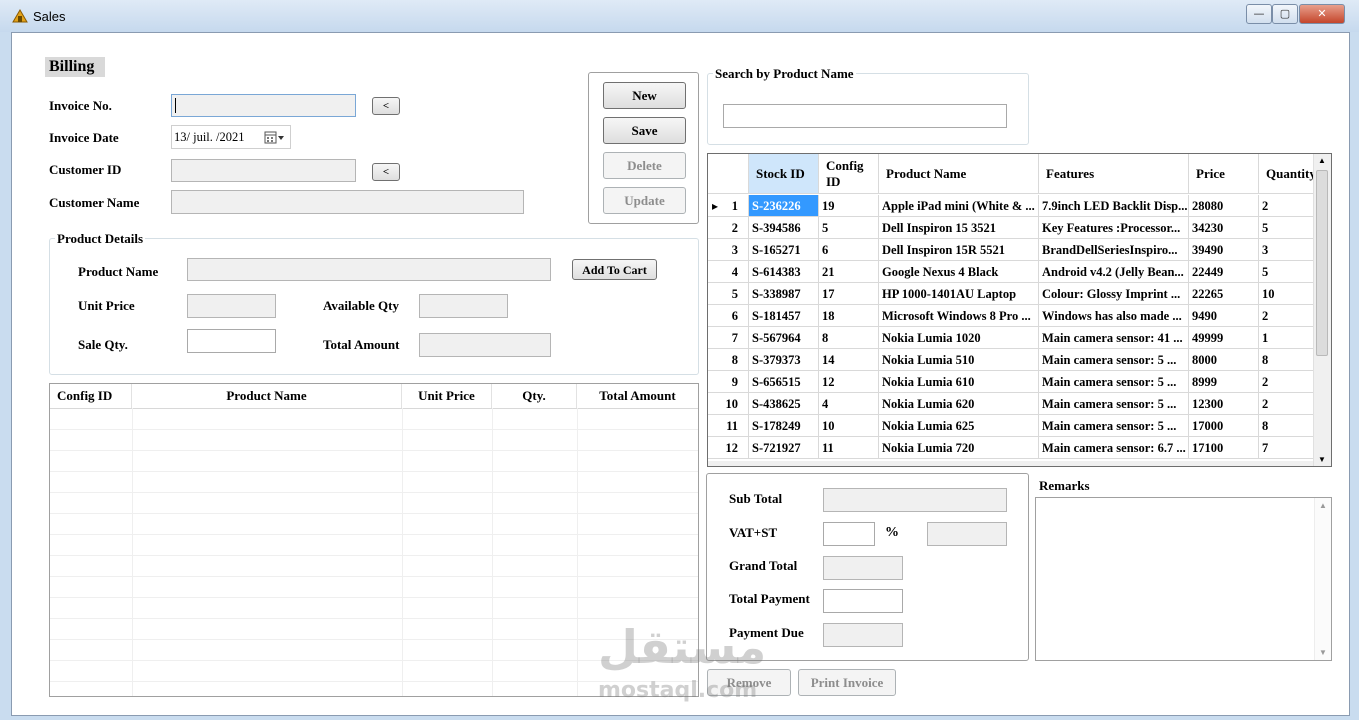 The height and width of the screenshot is (720, 1359). Describe the element at coordinates (849, 206) in the screenshot. I see `stock-cell-config-id: 19` at that location.